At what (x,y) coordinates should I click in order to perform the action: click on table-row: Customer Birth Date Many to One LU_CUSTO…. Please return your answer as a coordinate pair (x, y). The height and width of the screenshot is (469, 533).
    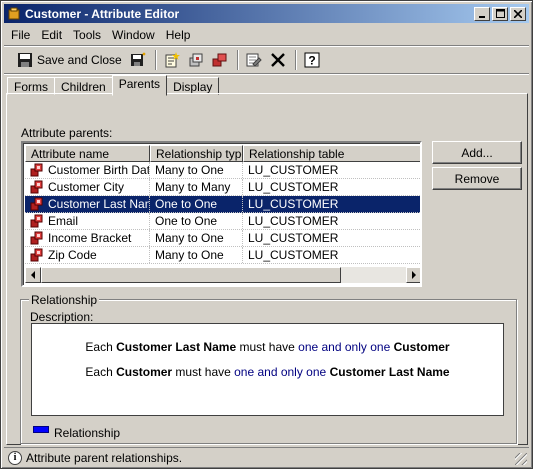
    Looking at the image, I should click on (222, 170).